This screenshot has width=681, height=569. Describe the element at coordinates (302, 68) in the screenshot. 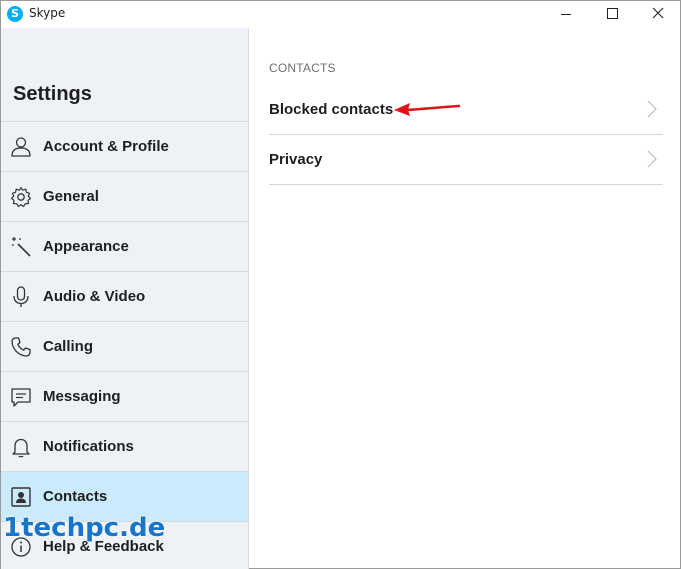

I see `section-heading: CONTACTS` at that location.